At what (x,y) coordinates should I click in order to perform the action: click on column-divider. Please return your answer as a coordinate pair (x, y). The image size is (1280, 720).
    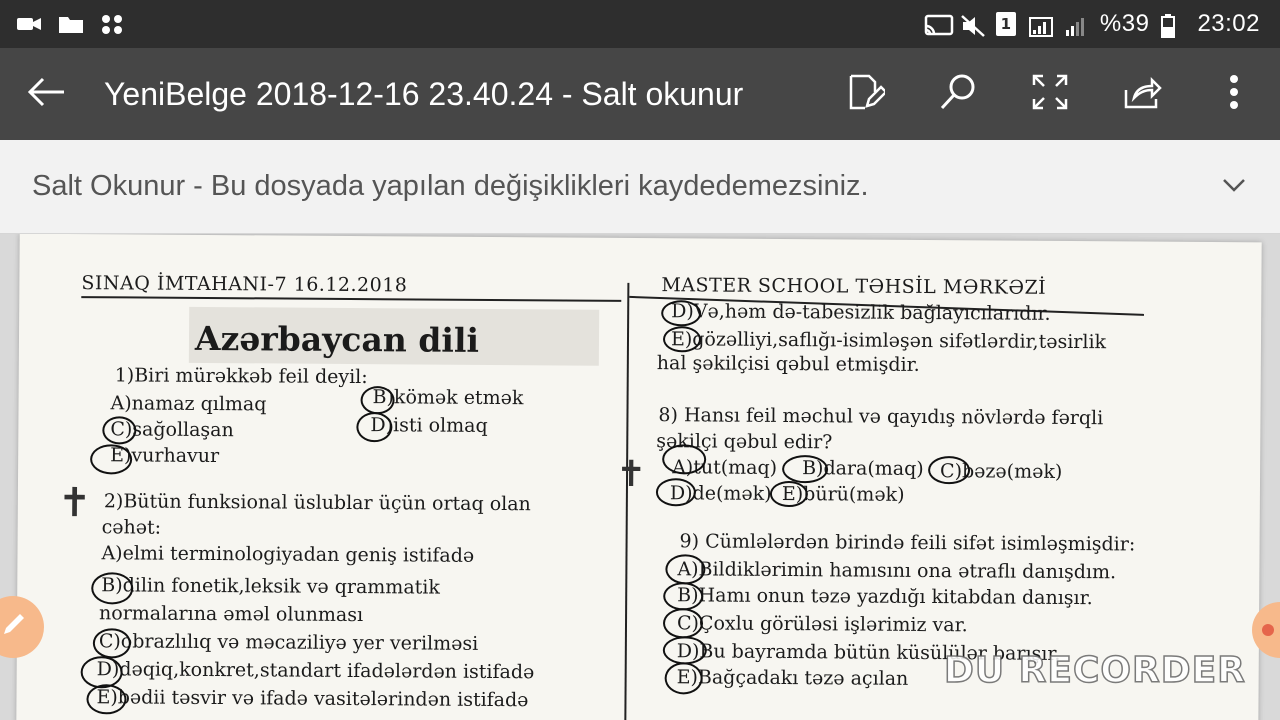
    Looking at the image, I should click on (627, 501).